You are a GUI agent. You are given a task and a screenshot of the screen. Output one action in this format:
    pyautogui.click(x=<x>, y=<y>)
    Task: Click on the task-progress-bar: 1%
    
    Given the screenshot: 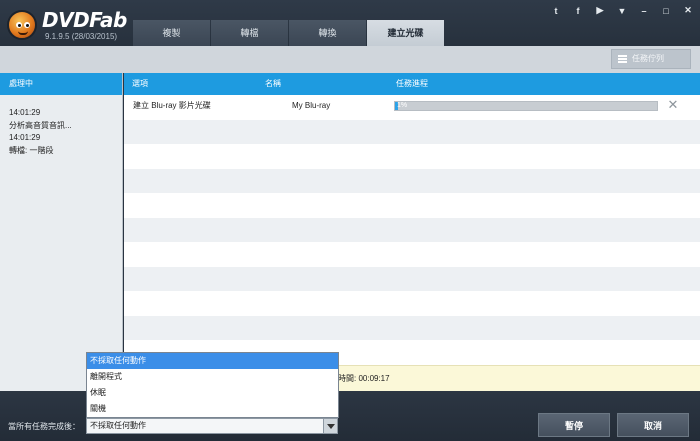 What is the action you would take?
    pyautogui.click(x=526, y=106)
    